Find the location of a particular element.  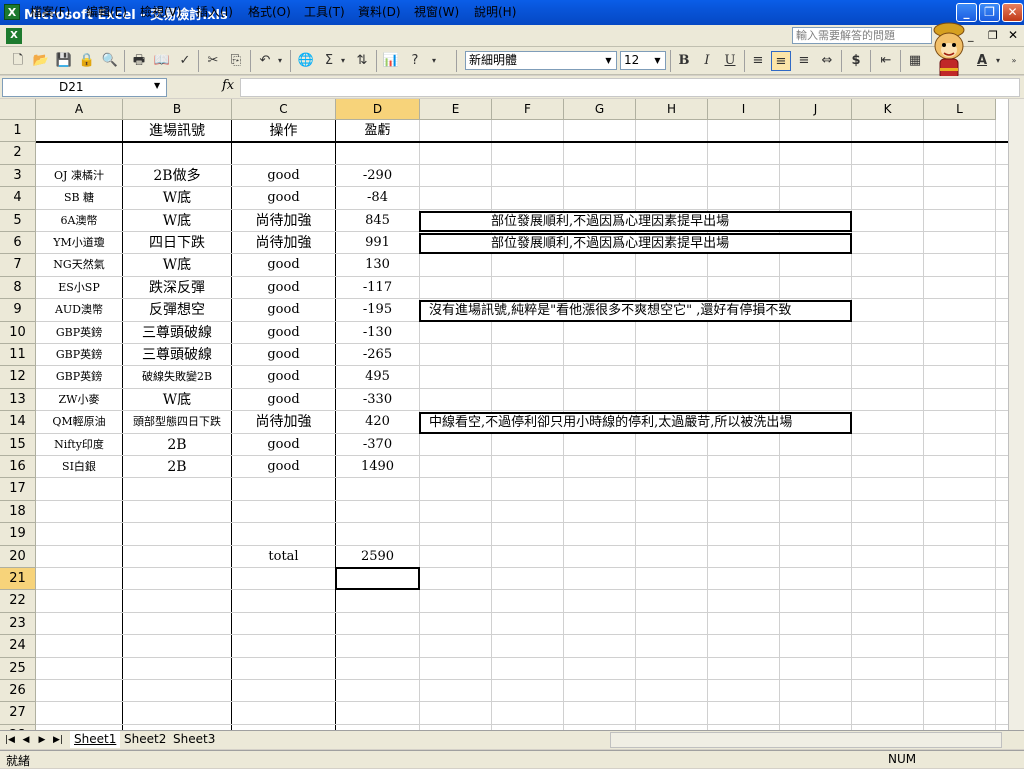

row-header: 25 is located at coordinates (18, 668).